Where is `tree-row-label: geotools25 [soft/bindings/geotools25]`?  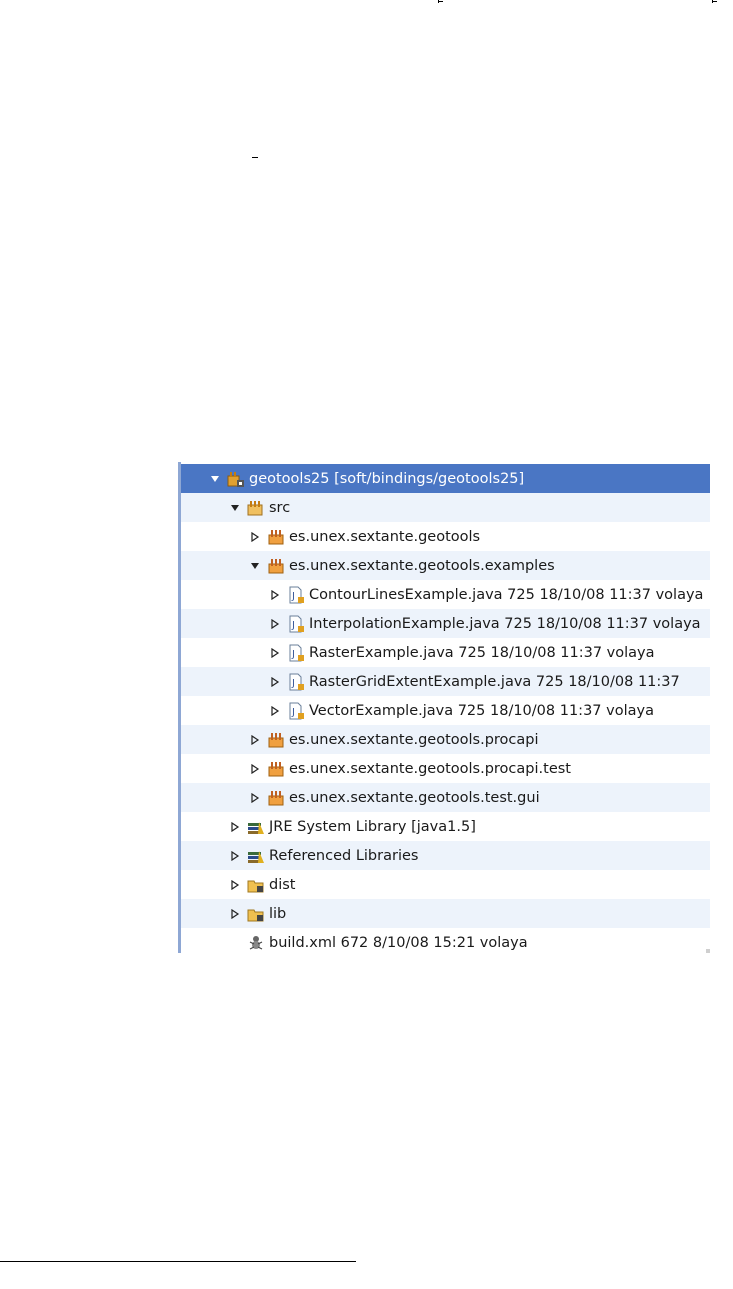
tree-row-label: geotools25 [soft/bindings/geotools25] is located at coordinates (387, 478).